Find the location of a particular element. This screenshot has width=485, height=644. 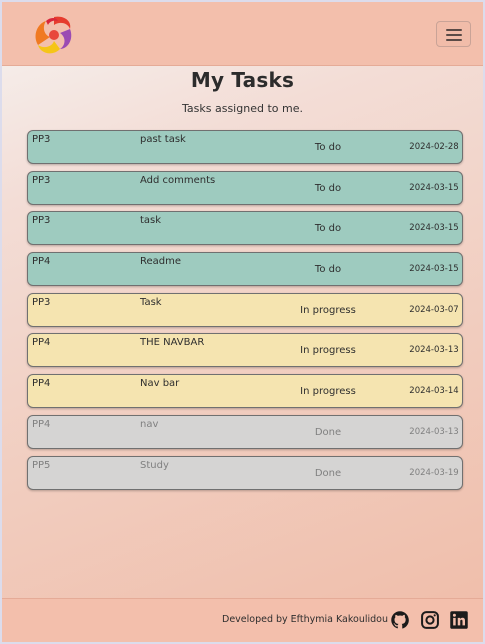

task-card: PP3 task To do 2024-03-15 is located at coordinates (245, 228).